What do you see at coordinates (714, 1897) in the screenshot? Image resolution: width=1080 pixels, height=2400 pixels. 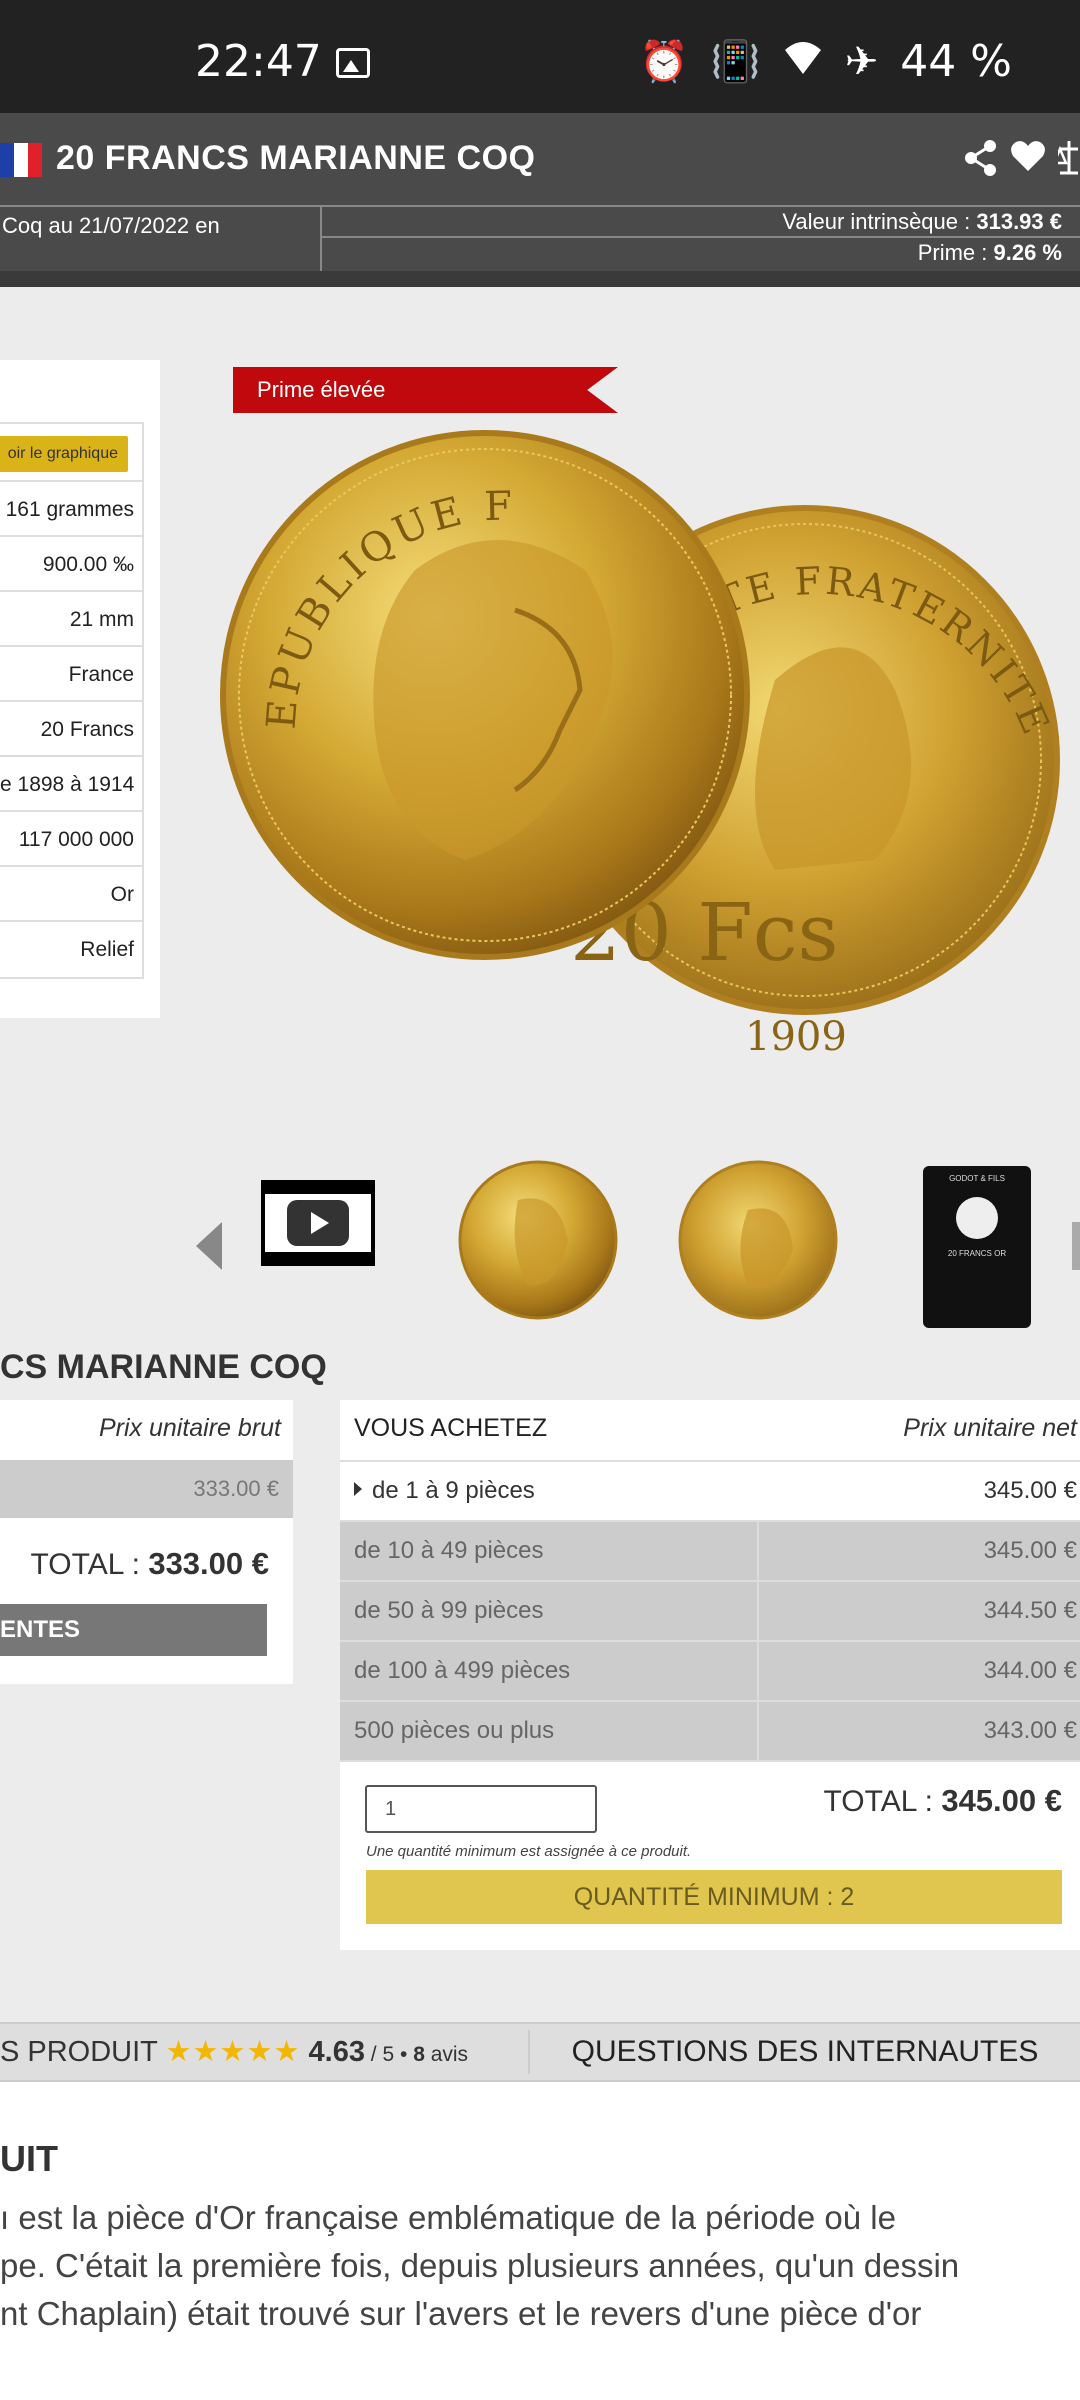 I see `minimum-quantity-button: QUANTITÉ MINIMUM : 2` at bounding box center [714, 1897].